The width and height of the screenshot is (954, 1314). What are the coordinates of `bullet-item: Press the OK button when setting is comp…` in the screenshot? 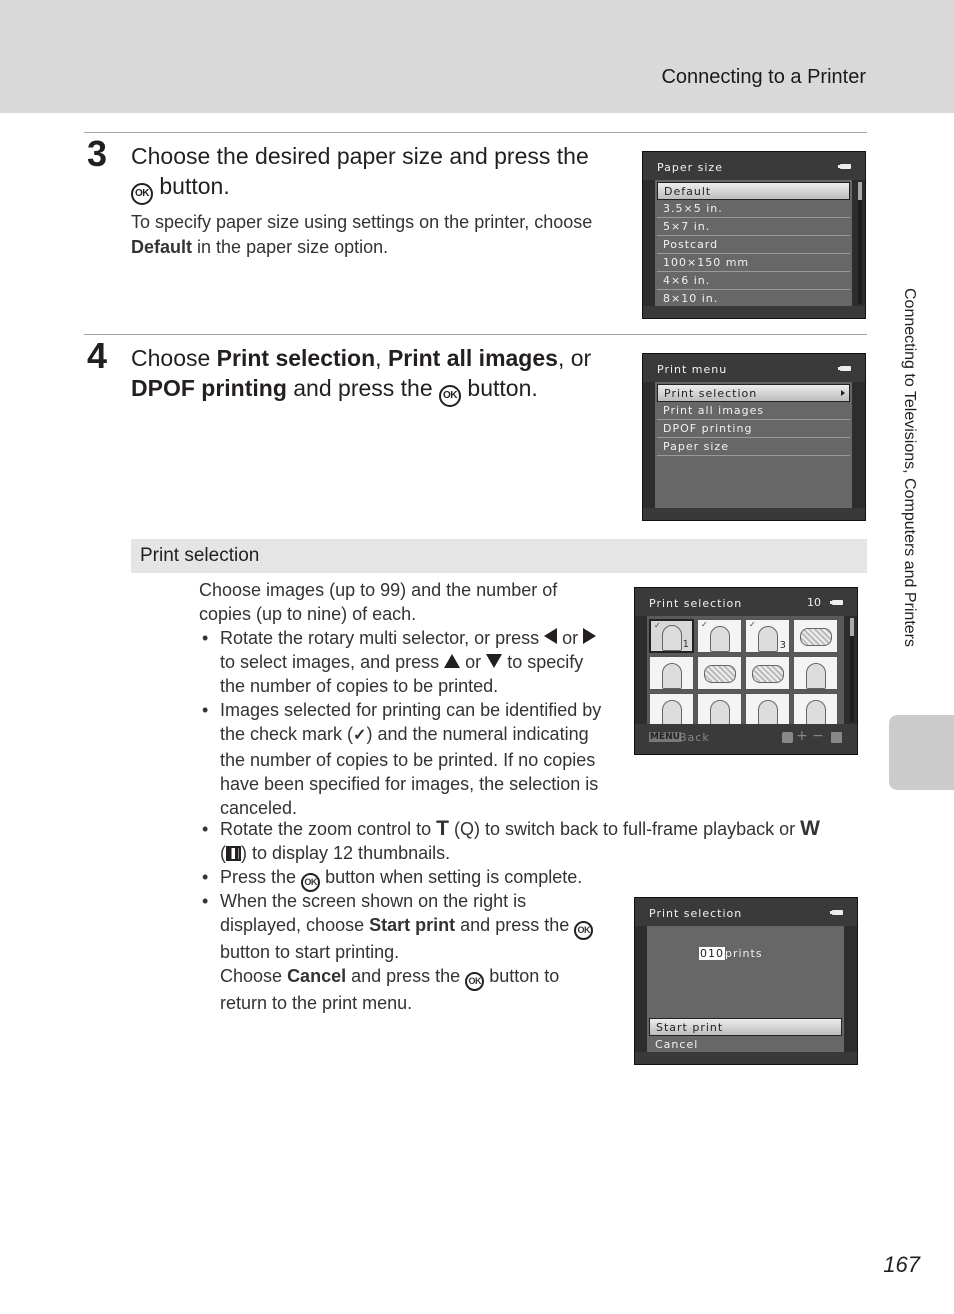 It's located at (529, 878).